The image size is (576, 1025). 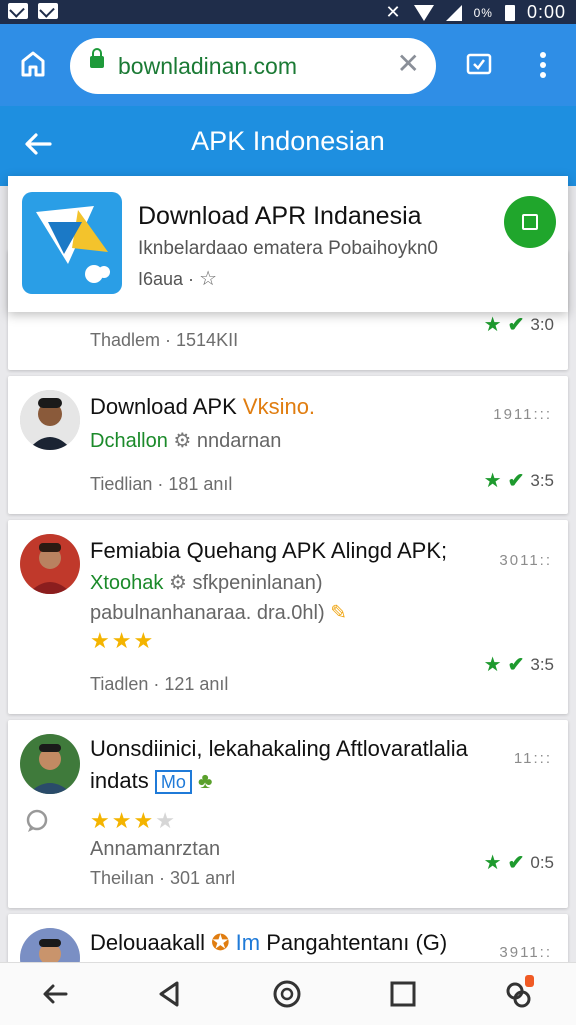 I want to click on item-title: Femiabia Quehang APK Alingd APK;, so click(x=269, y=550).